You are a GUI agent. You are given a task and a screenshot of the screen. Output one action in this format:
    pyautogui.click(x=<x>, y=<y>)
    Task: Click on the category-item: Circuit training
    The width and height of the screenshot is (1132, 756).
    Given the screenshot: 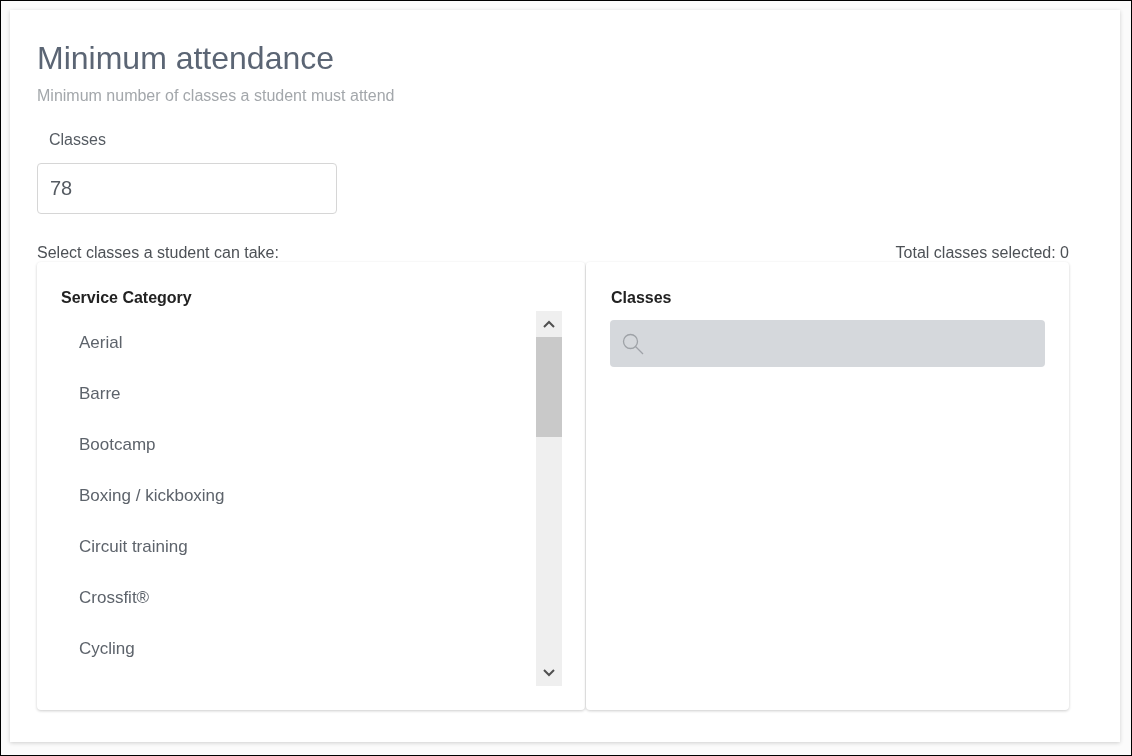 What is the action you would take?
    pyautogui.click(x=128, y=546)
    